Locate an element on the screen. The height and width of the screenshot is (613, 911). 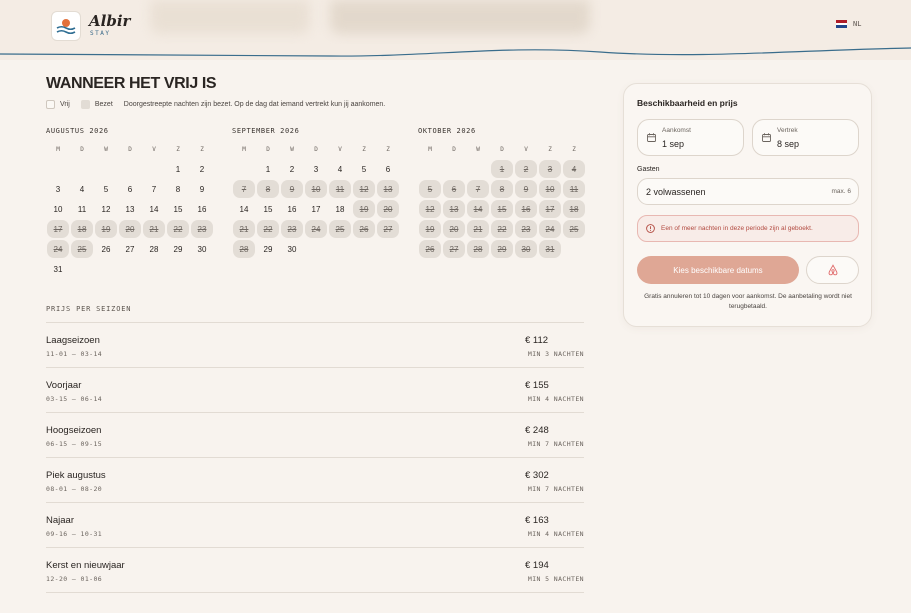
calendar-day: 10 is located at coordinates (58, 209).